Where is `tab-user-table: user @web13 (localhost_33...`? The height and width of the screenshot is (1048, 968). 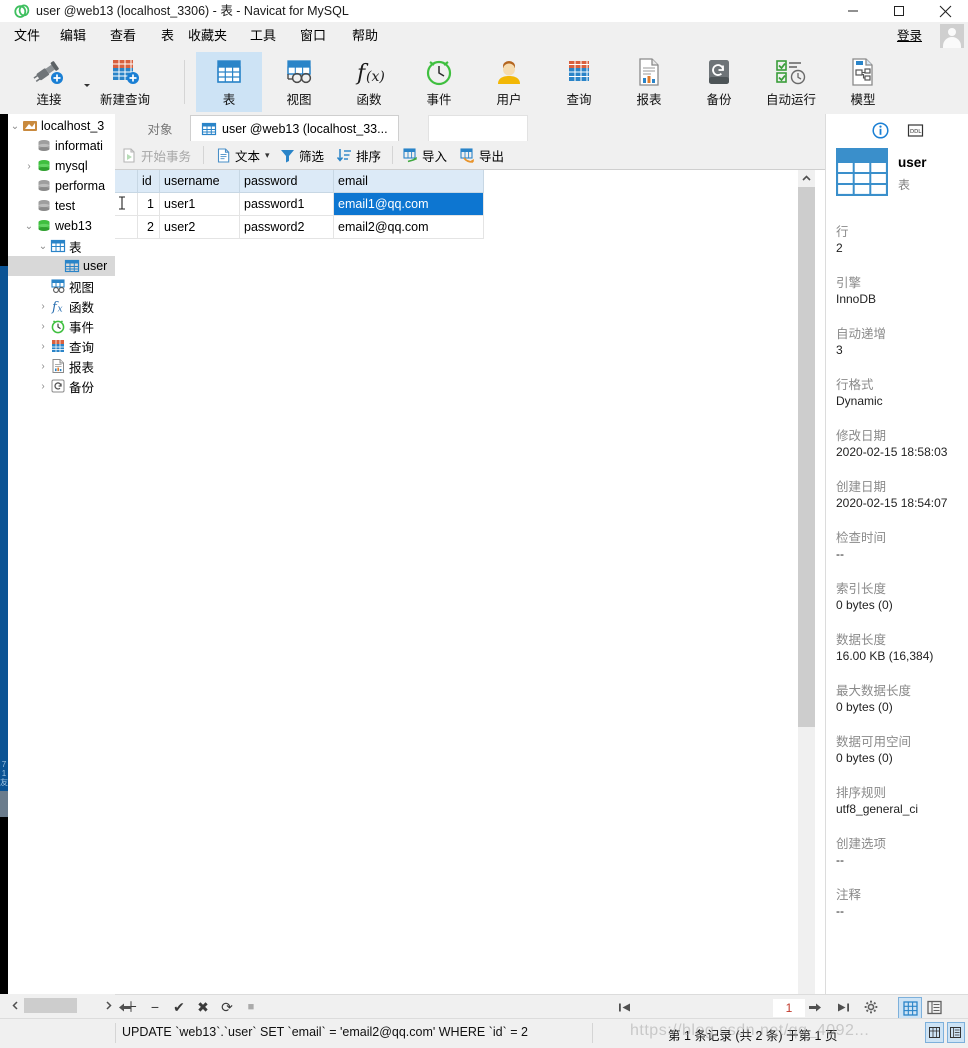
tab-user-table: user @web13 (localhost_33... is located at coordinates (294, 129).